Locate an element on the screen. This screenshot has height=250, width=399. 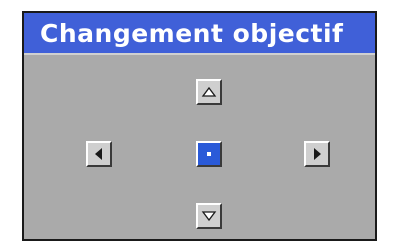
shift-up-button is located at coordinates (209, 92).